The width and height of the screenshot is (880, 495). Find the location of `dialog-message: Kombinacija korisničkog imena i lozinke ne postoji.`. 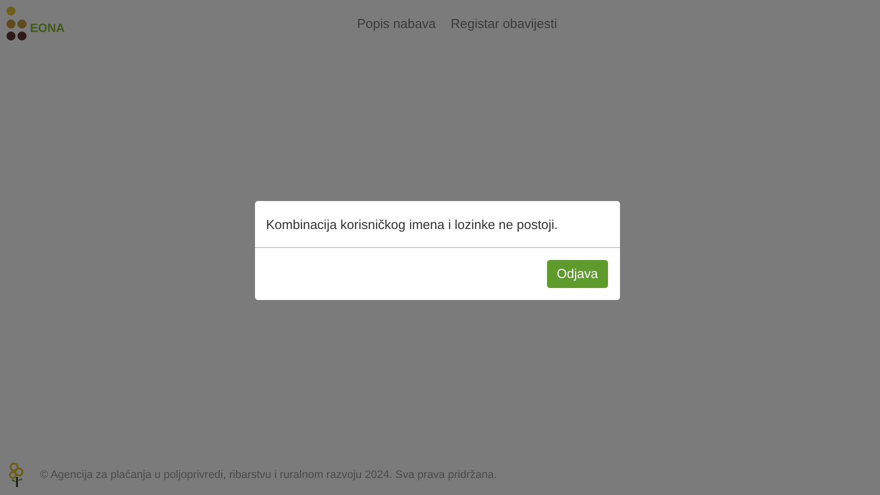

dialog-message: Kombinacija korisničkog imena i lozinke ne postoji. is located at coordinates (412, 225).